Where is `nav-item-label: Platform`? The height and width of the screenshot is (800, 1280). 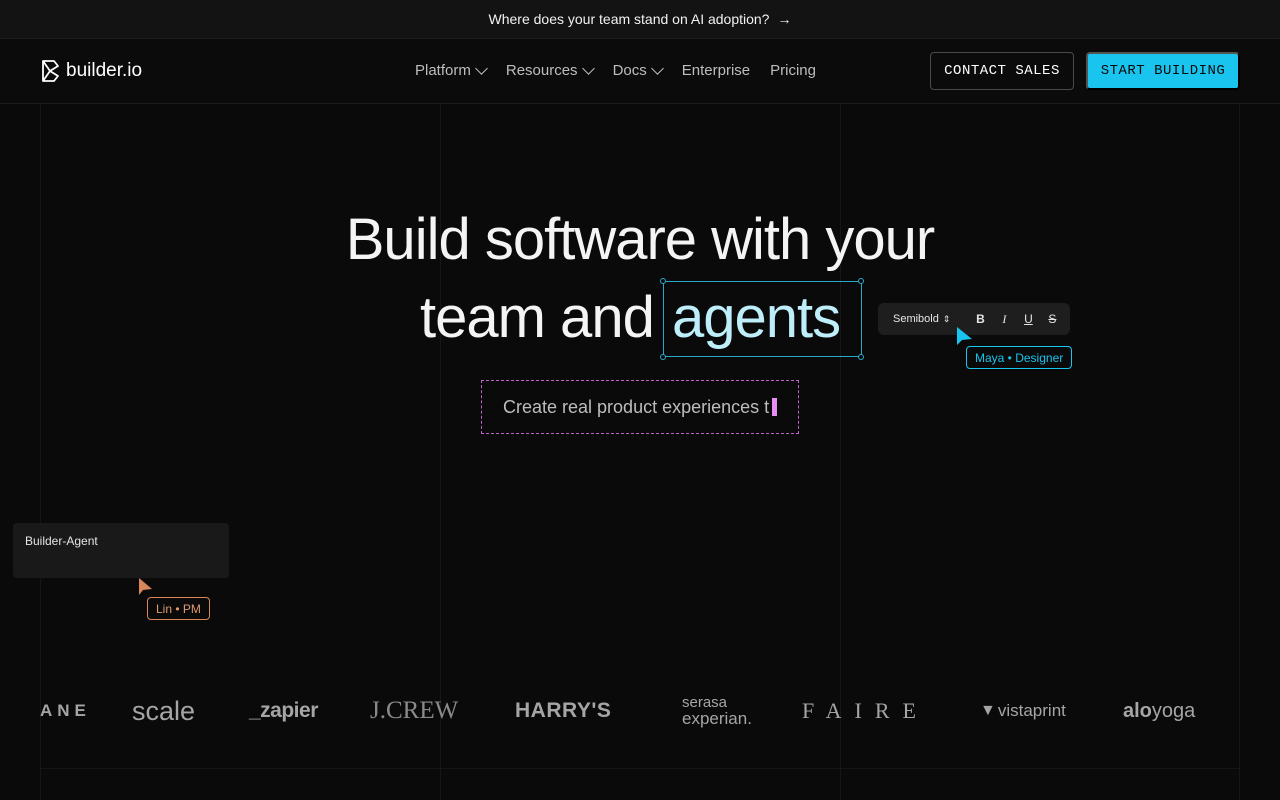 nav-item-label: Platform is located at coordinates (443, 70).